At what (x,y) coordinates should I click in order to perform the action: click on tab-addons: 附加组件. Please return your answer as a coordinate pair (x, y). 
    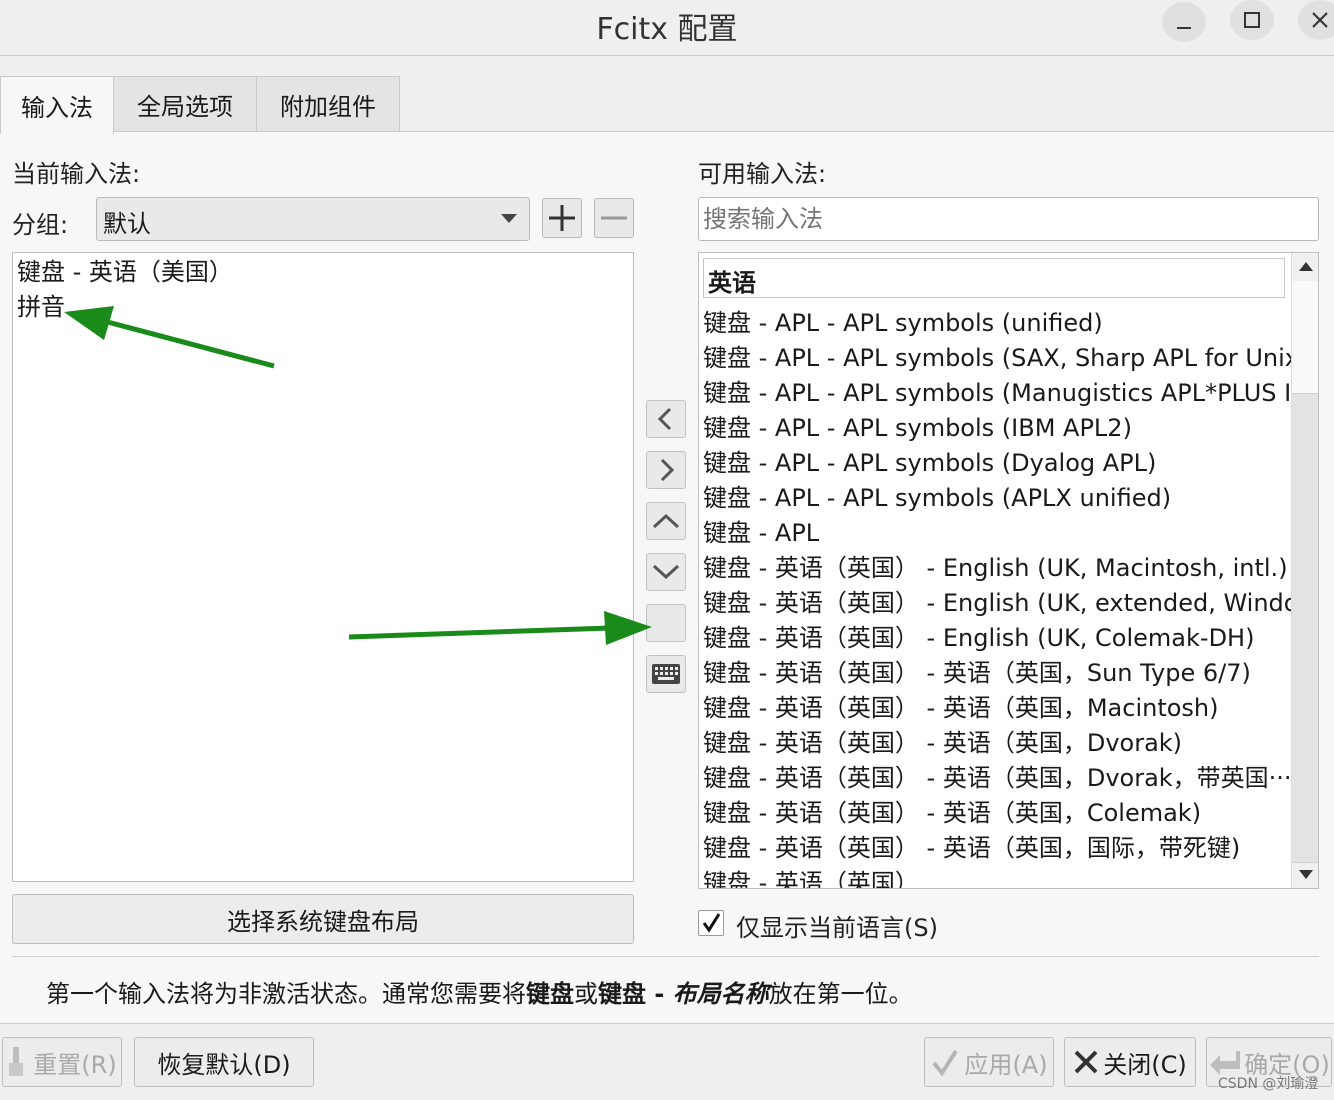
    Looking at the image, I should click on (328, 104).